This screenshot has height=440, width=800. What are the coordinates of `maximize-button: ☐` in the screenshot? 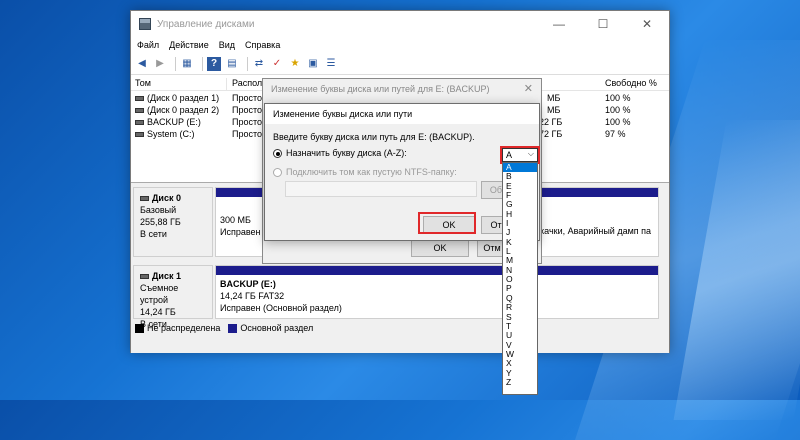 It's located at (603, 24).